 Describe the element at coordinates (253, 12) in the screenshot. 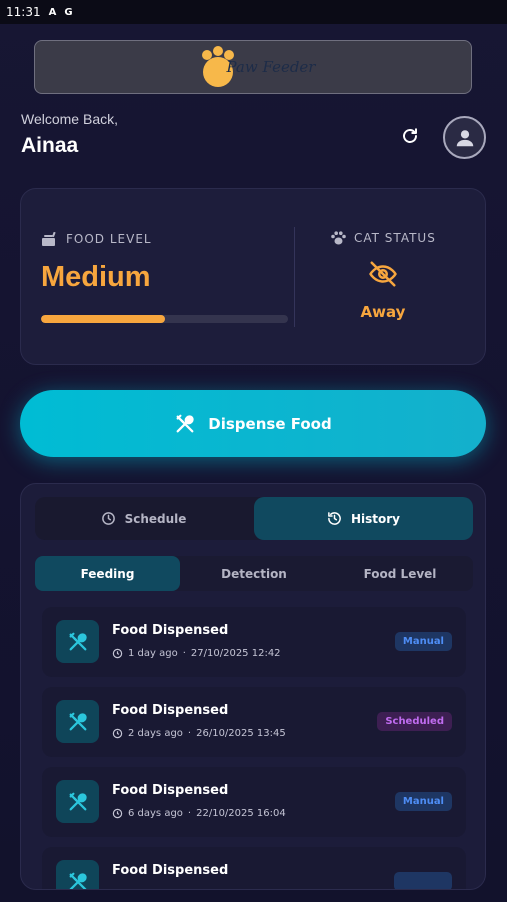

I see `status-bar: 11:31 A G` at that location.